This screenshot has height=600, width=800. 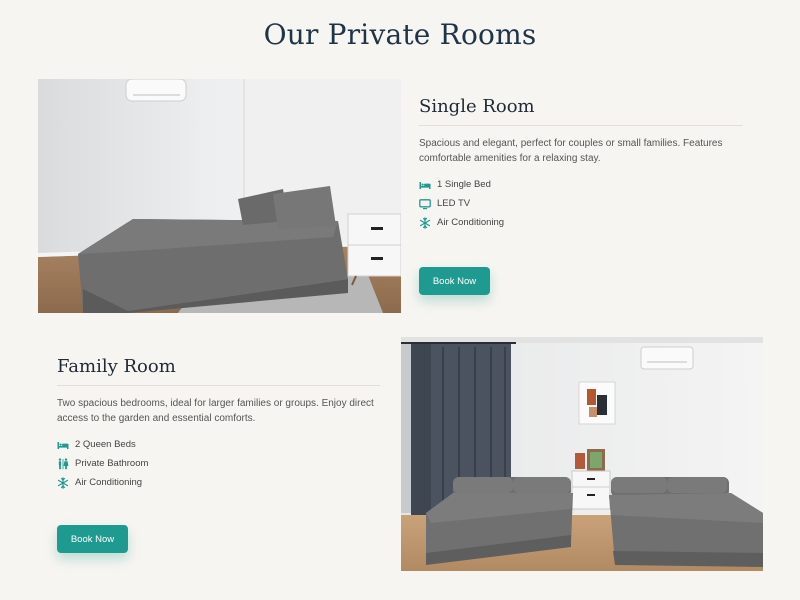 I want to click on amenity-label: LED TV, so click(x=454, y=203).